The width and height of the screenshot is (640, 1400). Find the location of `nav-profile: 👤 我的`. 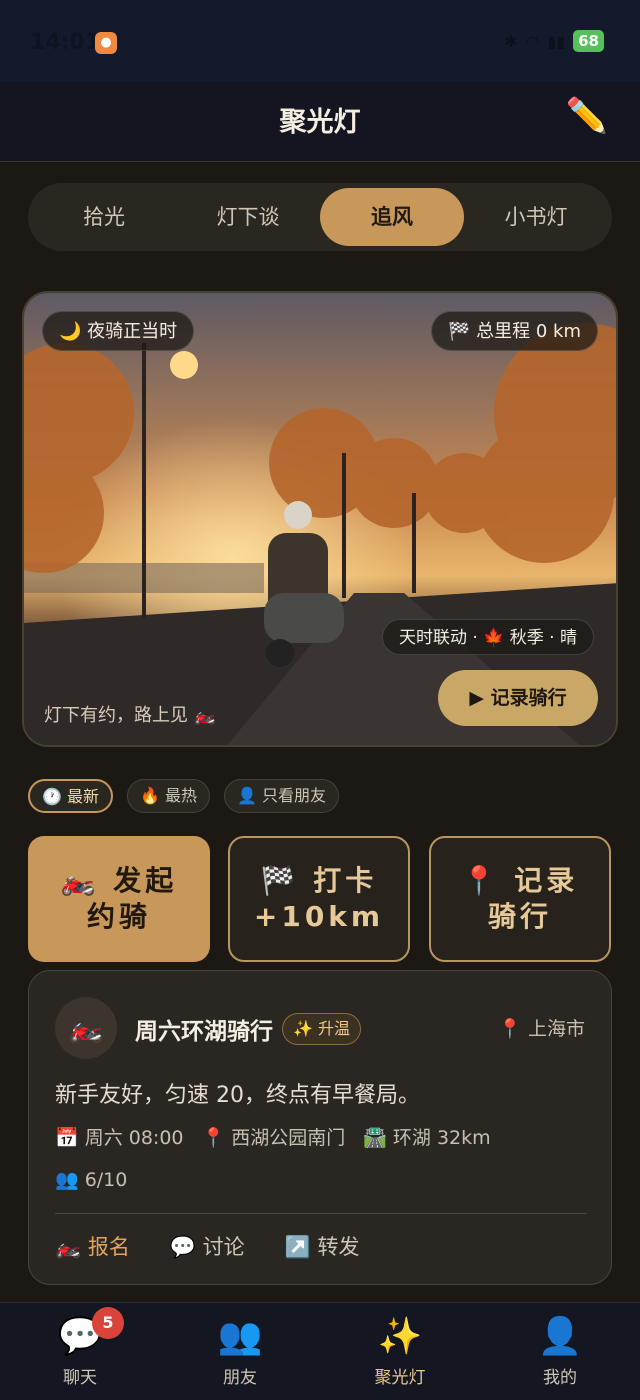

nav-profile: 👤 我的 is located at coordinates (560, 1351).